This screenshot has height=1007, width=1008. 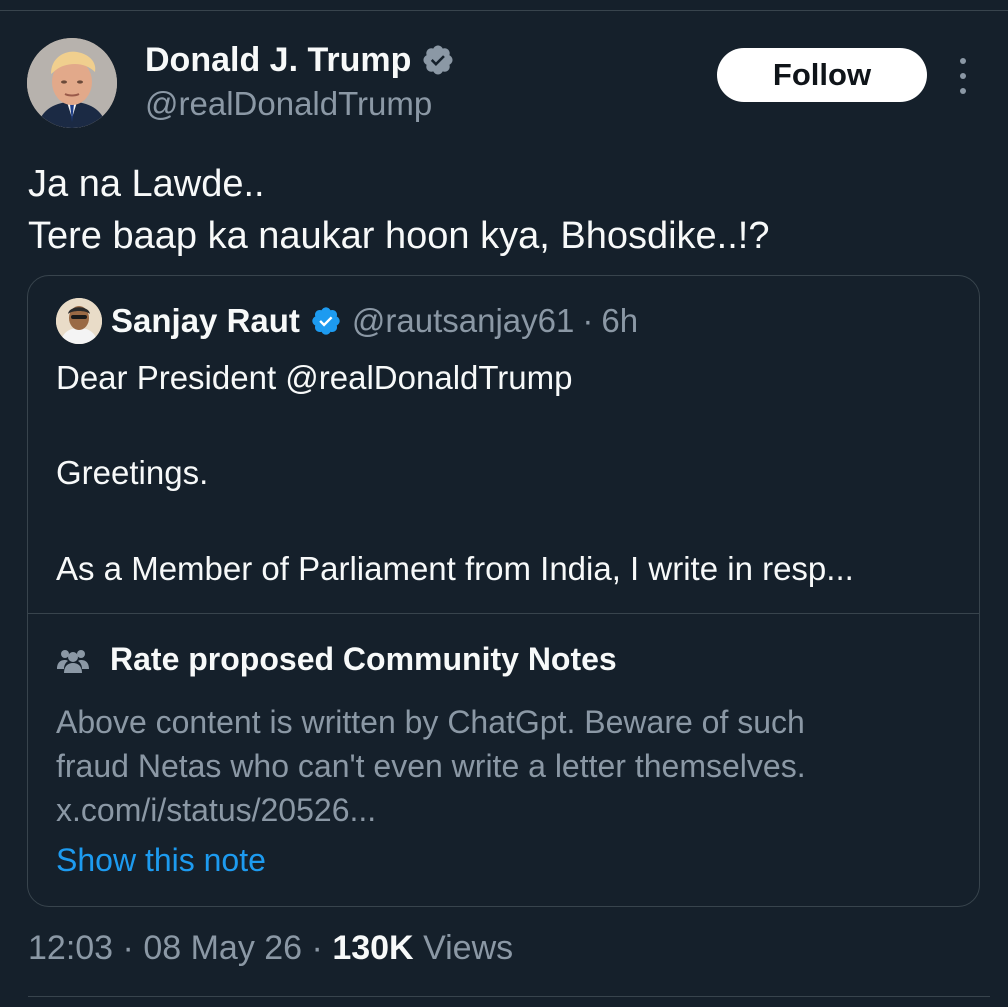 What do you see at coordinates (326, 321) in the screenshot?
I see `verified-blue-badge-icon` at bounding box center [326, 321].